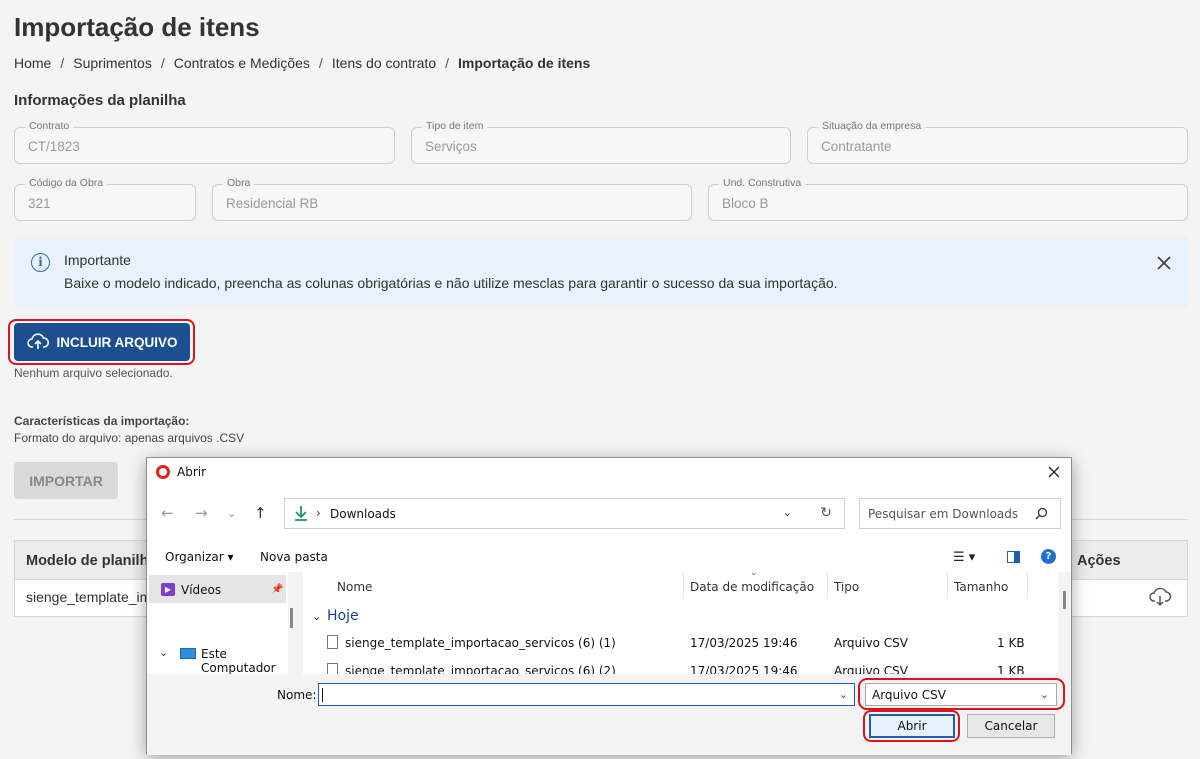 This screenshot has width=1200, height=759. I want to click on sort-chevron-icon: ⌄, so click(754, 575).